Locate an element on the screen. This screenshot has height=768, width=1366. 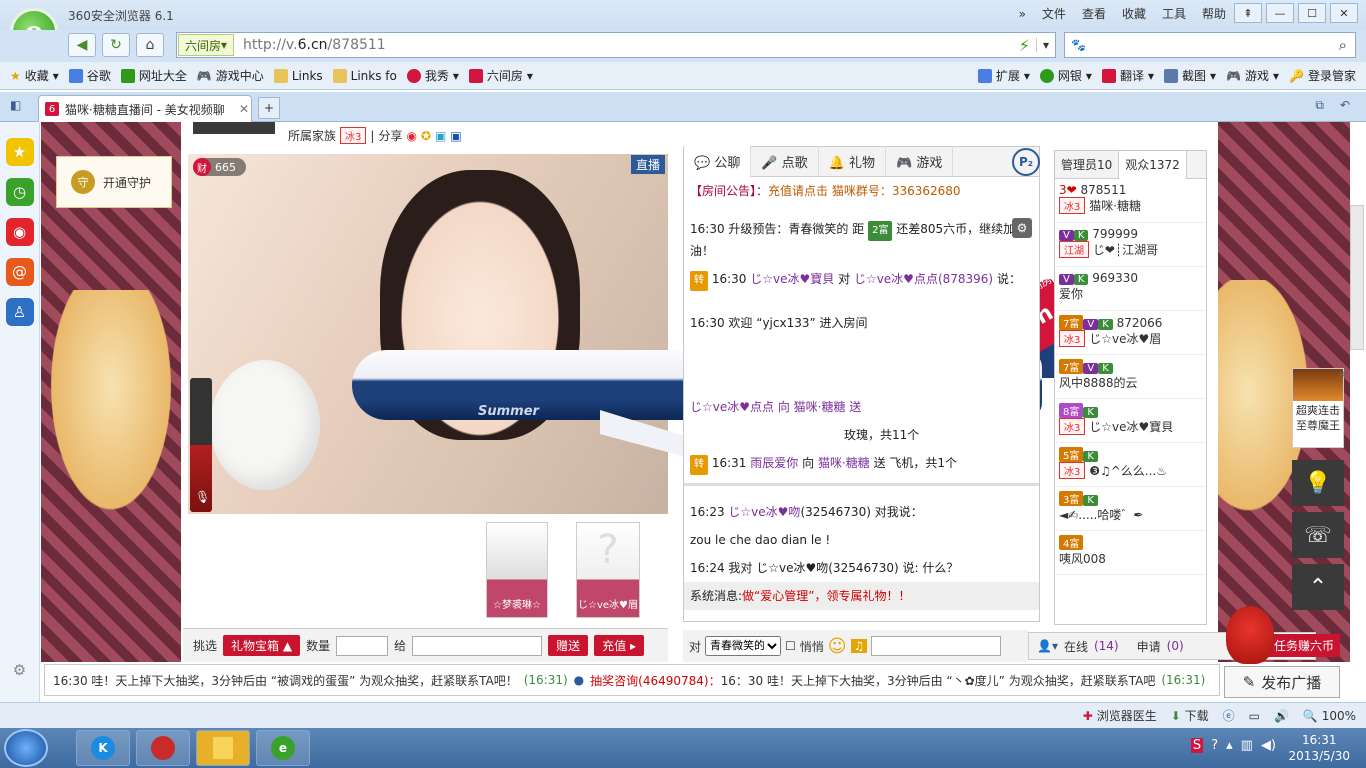
earn-coins-button: 任务赚六币 is located at coordinates (1304, 645).